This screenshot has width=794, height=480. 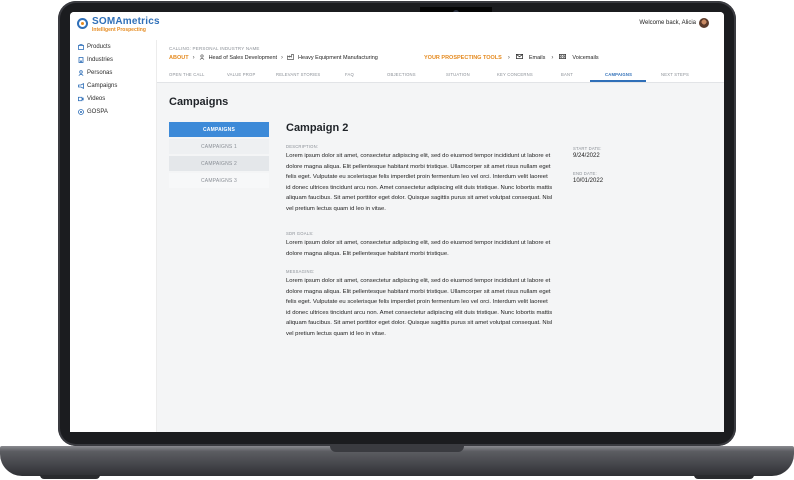 I want to click on emails-link: Emails, so click(x=537, y=58).